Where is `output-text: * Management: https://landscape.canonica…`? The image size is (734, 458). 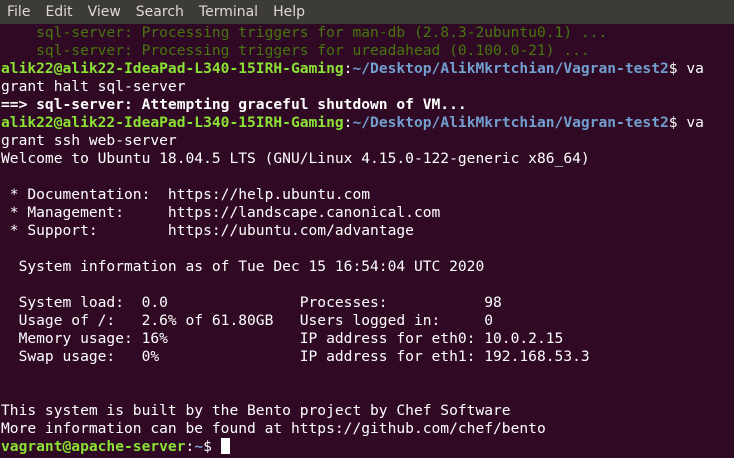
output-text: * Management: https://landscape.canonica… is located at coordinates (221, 212).